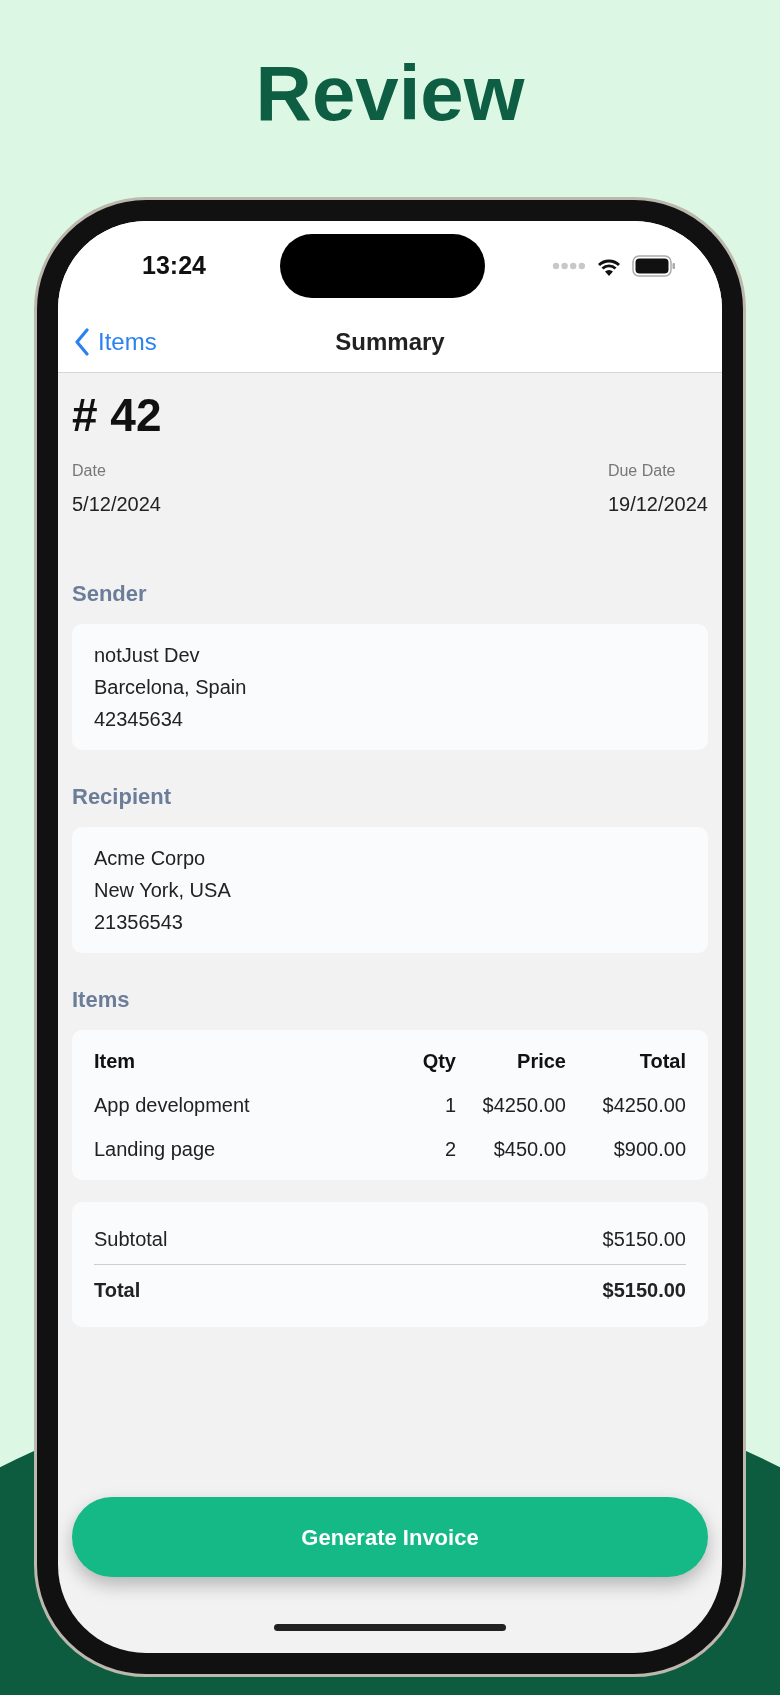  I want to click on address-line: New York, USA, so click(163, 890).